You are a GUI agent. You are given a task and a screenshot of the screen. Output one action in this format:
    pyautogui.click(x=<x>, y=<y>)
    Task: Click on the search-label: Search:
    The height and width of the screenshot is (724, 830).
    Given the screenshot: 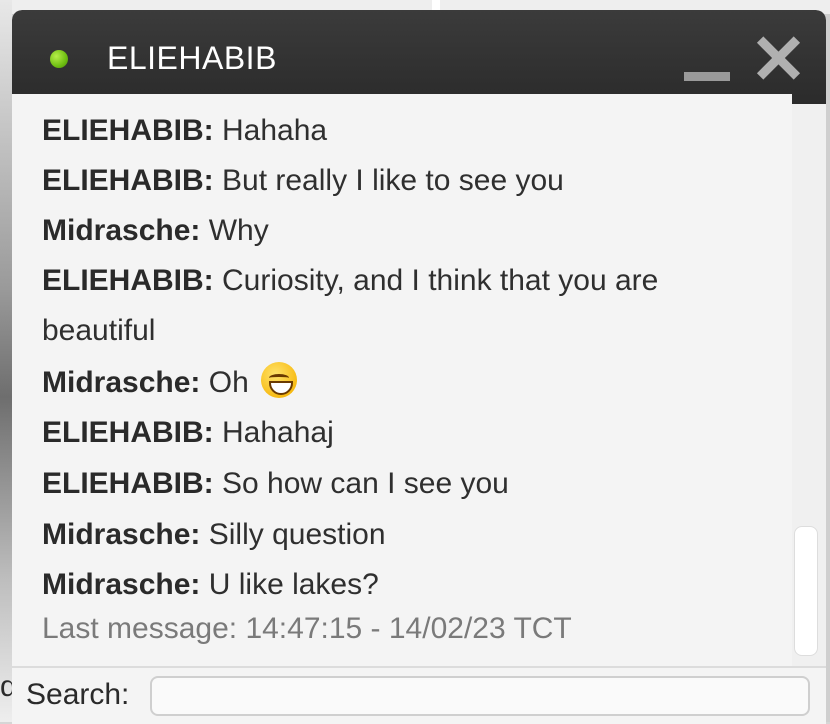 What is the action you would take?
    pyautogui.click(x=78, y=694)
    